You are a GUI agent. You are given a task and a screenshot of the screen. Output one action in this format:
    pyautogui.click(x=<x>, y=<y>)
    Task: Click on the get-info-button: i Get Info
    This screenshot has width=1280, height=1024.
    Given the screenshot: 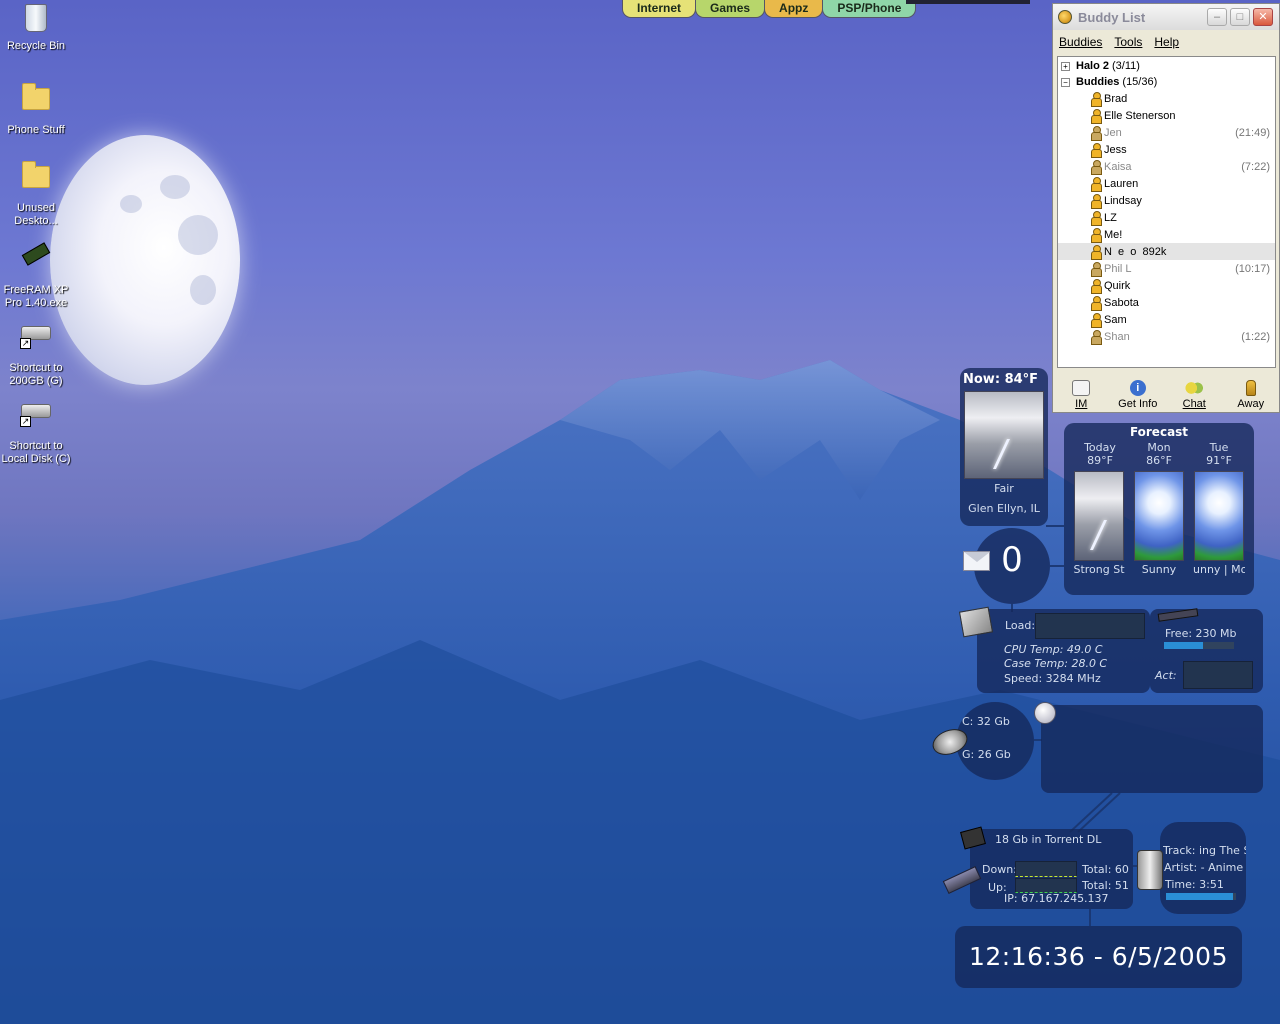 What is the action you would take?
    pyautogui.click(x=1138, y=395)
    